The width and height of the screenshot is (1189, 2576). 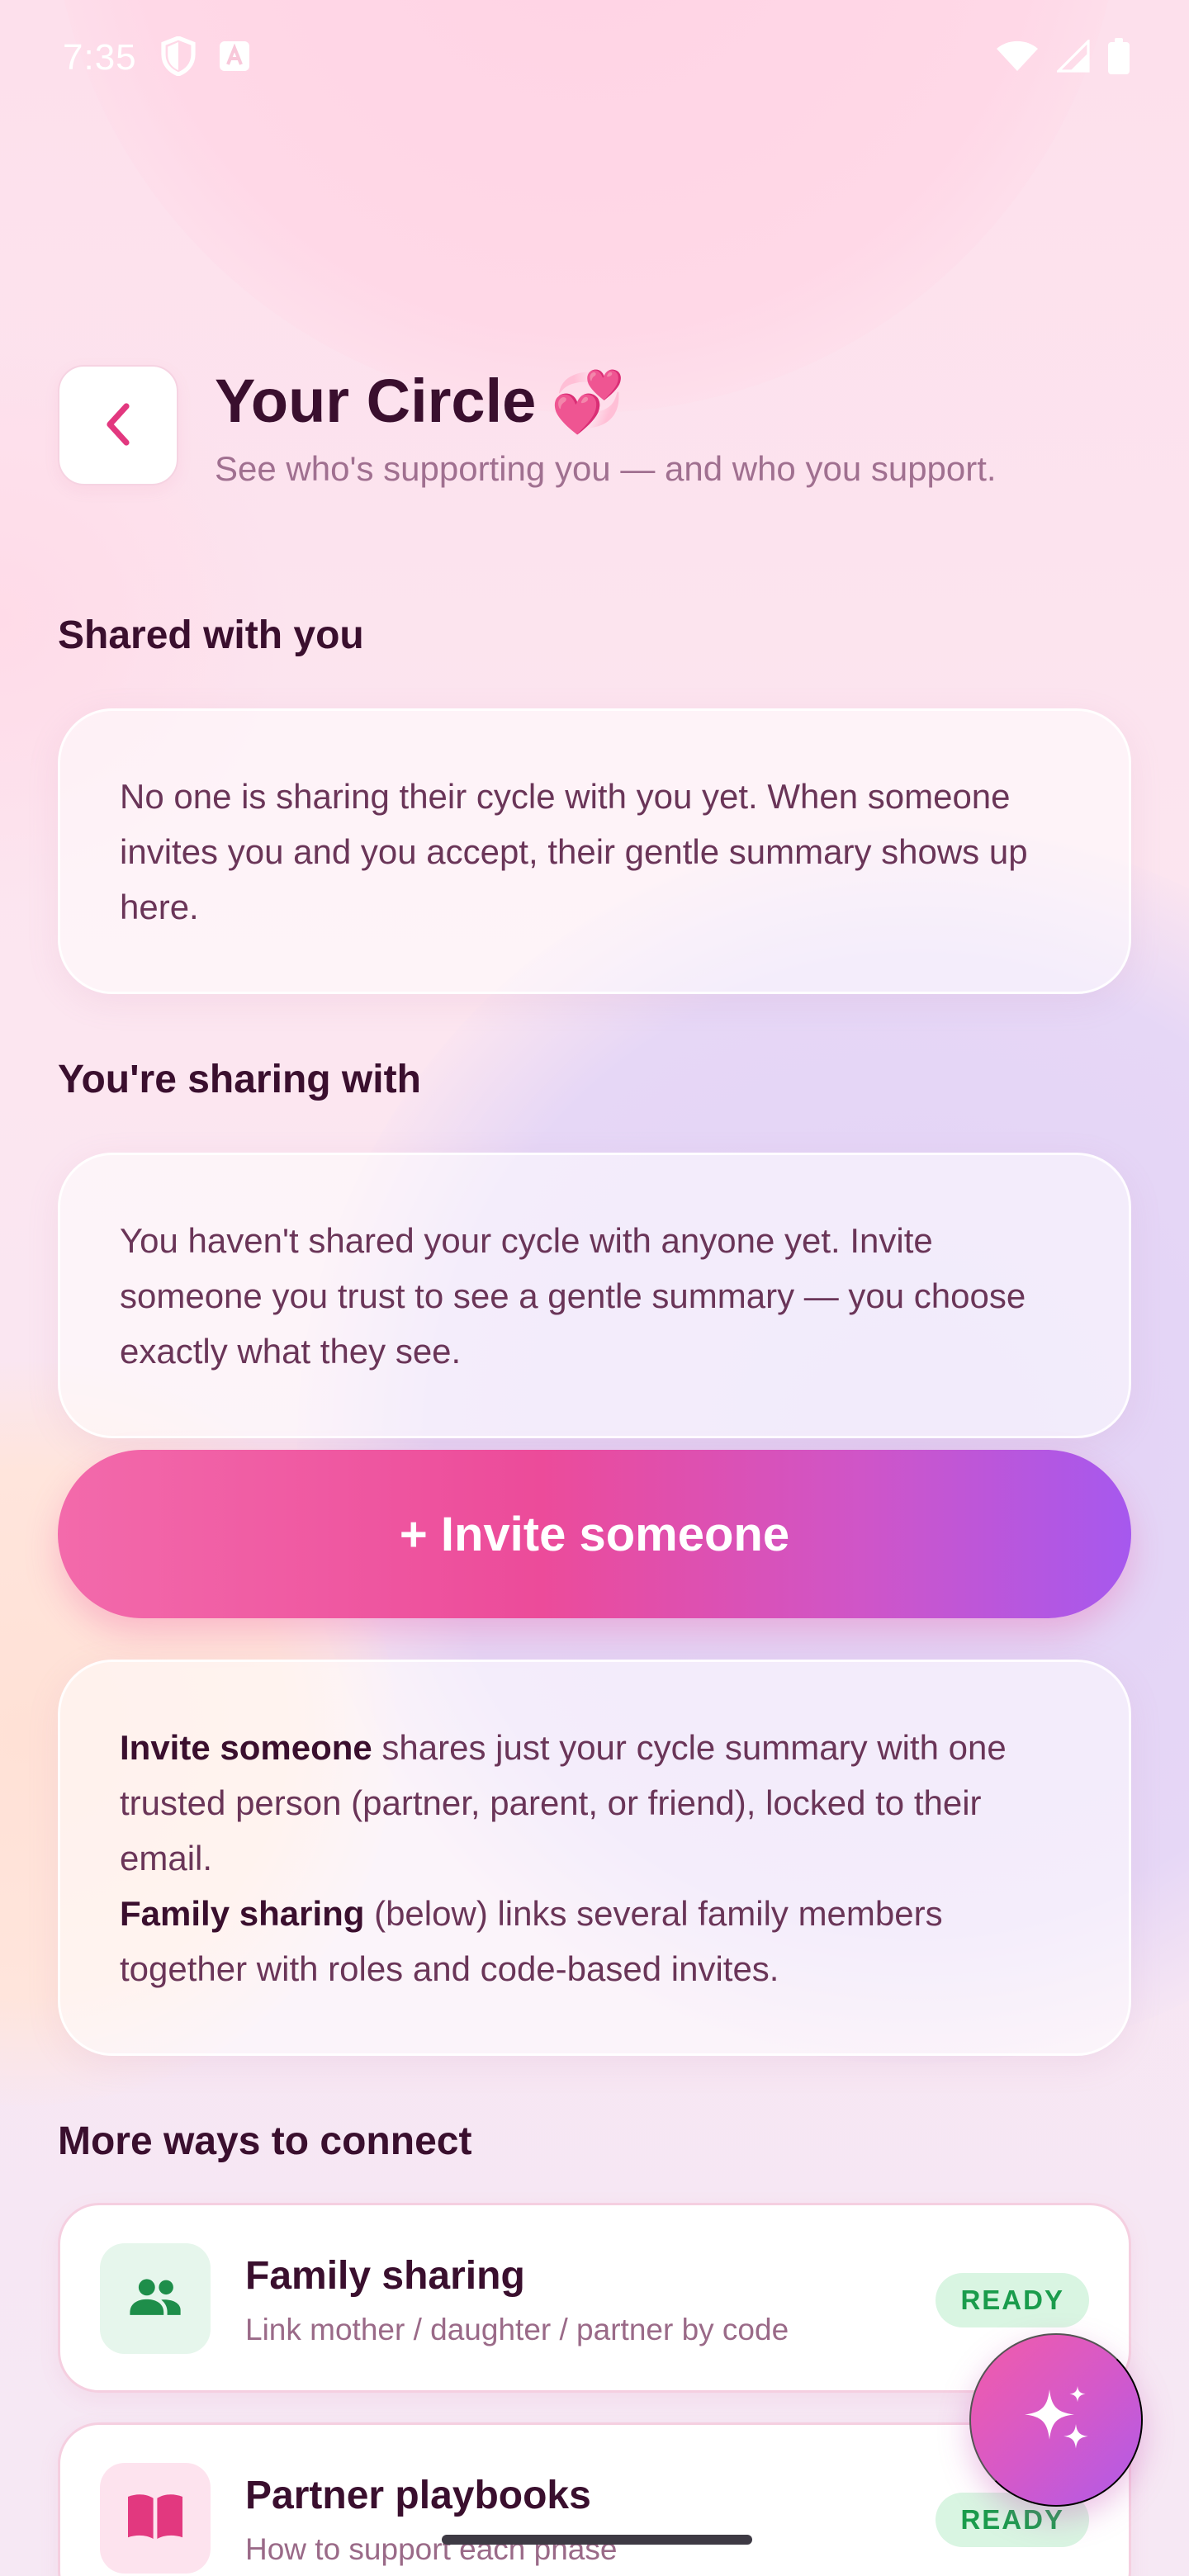 What do you see at coordinates (385, 2276) in the screenshot?
I see `feature-title: Family sharing` at bounding box center [385, 2276].